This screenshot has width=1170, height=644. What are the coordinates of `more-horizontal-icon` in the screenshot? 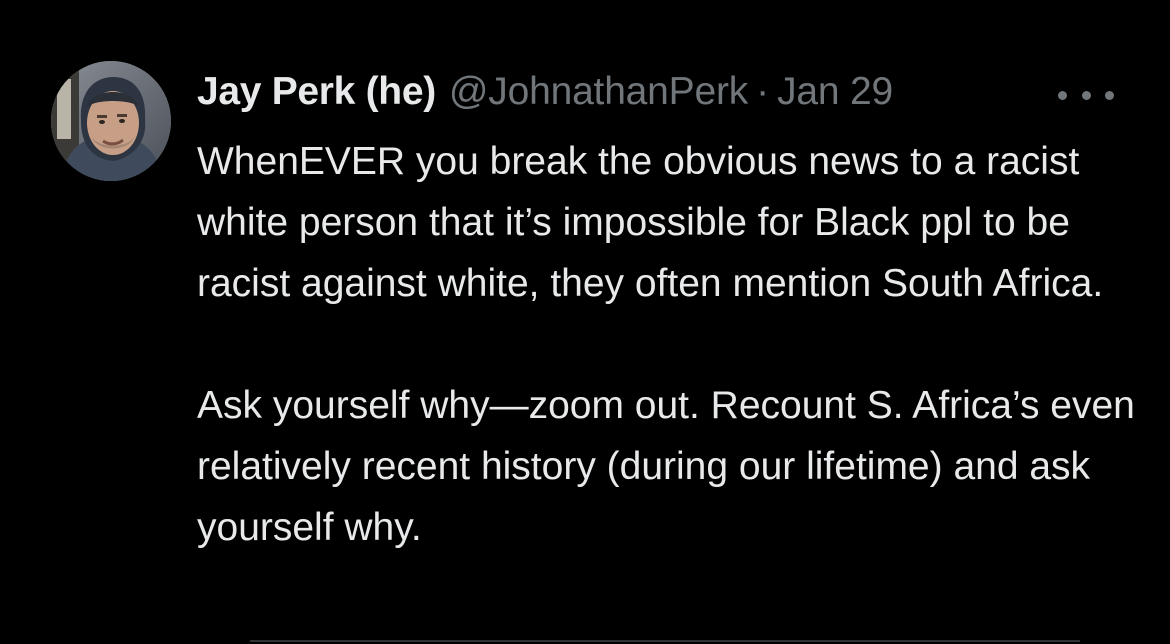 It's located at (1086, 95).